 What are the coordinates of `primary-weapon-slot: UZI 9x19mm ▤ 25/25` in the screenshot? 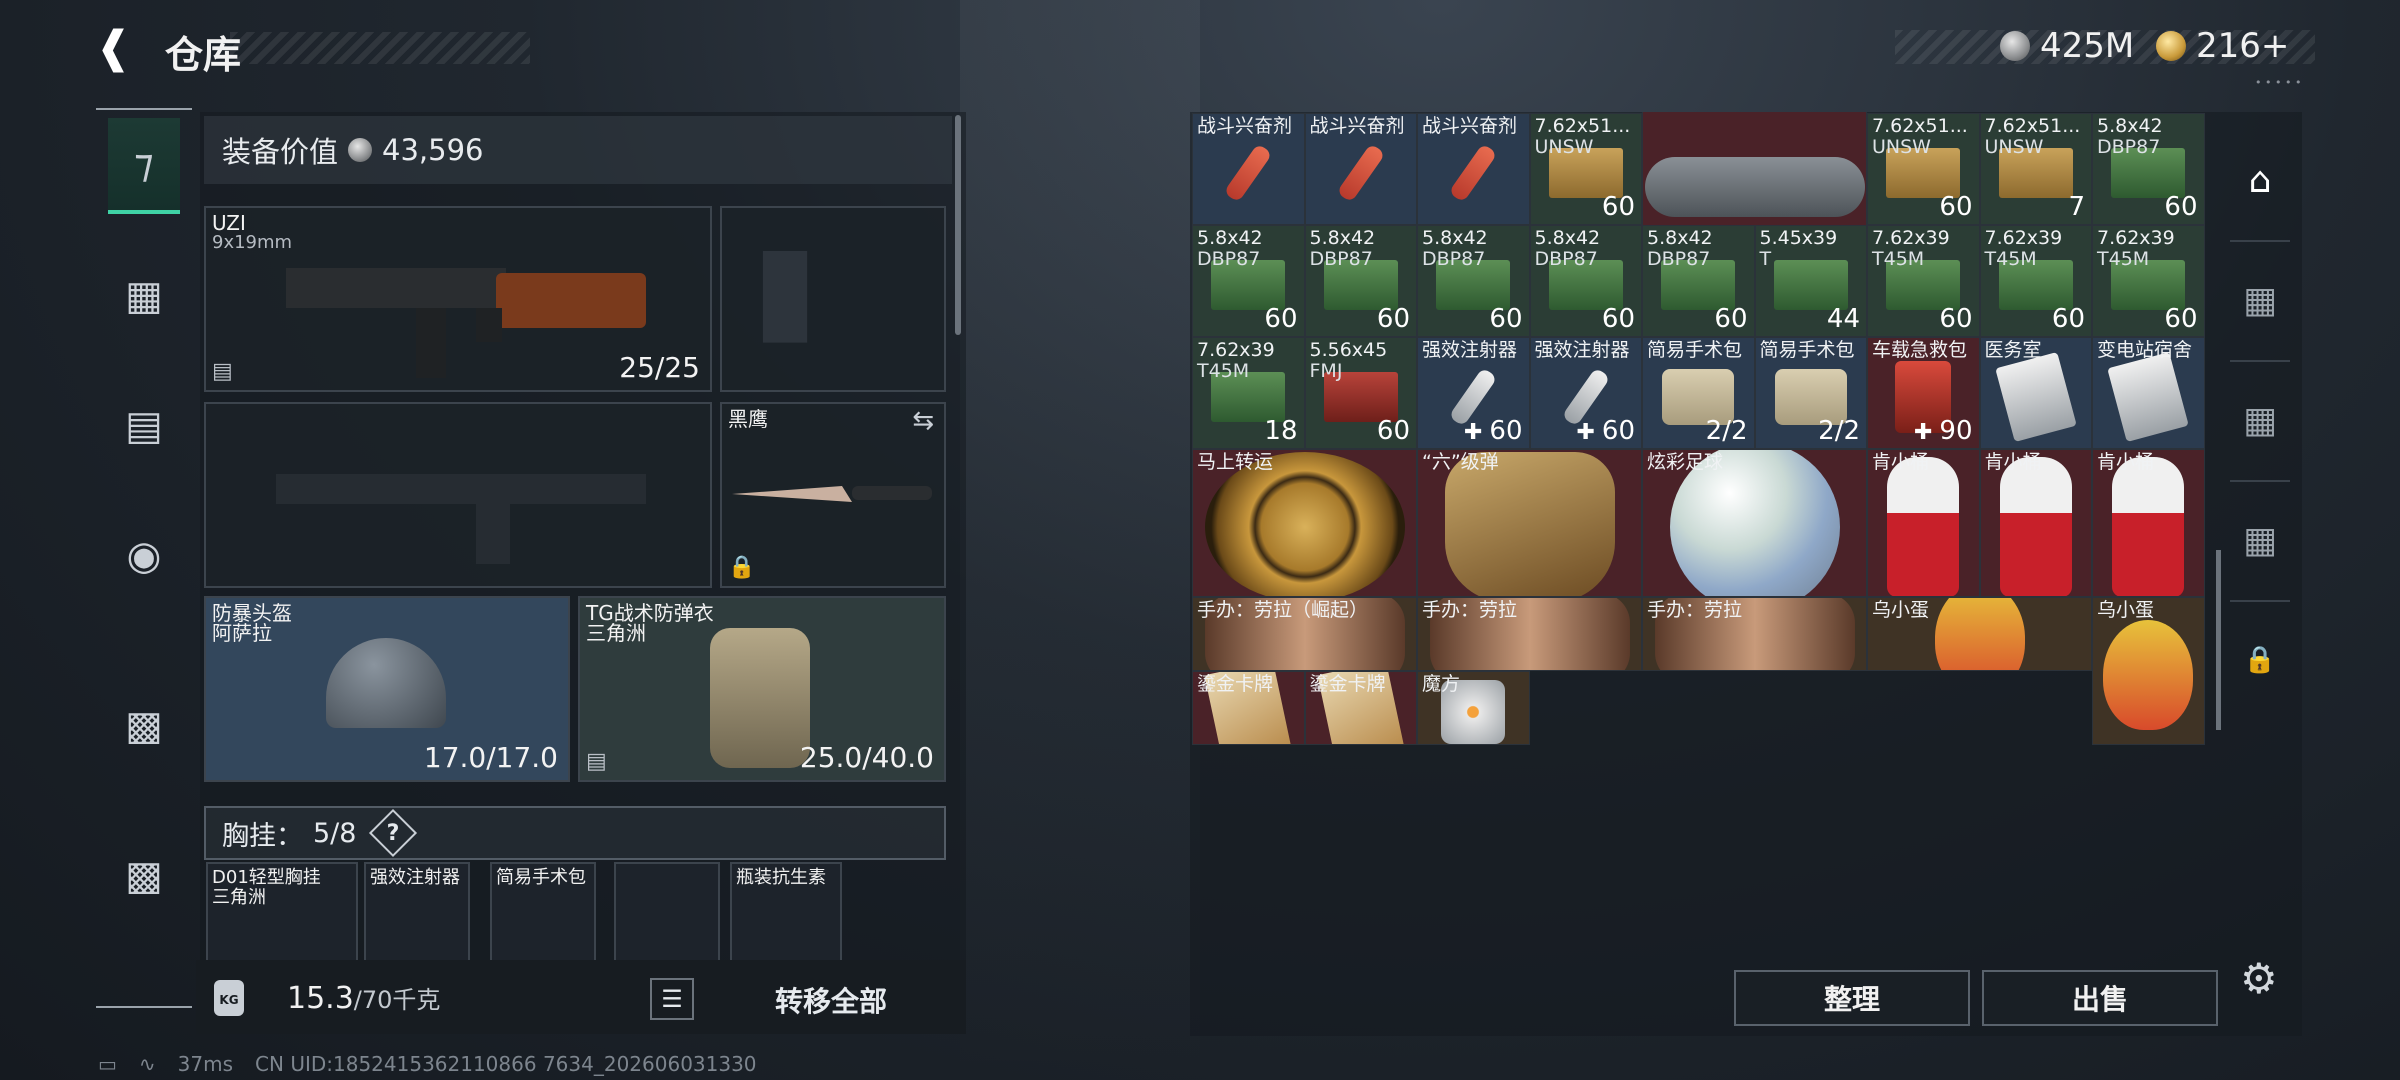 It's located at (458, 299).